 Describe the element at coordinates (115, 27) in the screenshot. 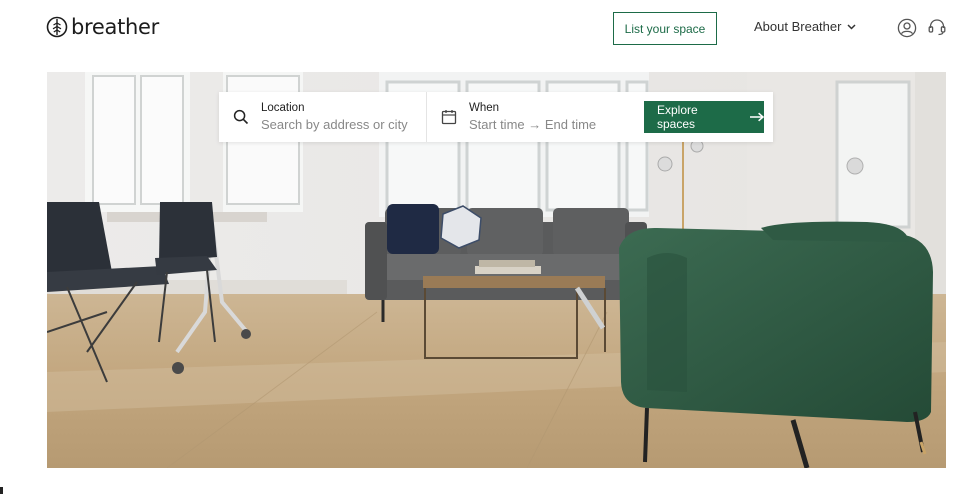

I see `logo-text: breather` at that location.